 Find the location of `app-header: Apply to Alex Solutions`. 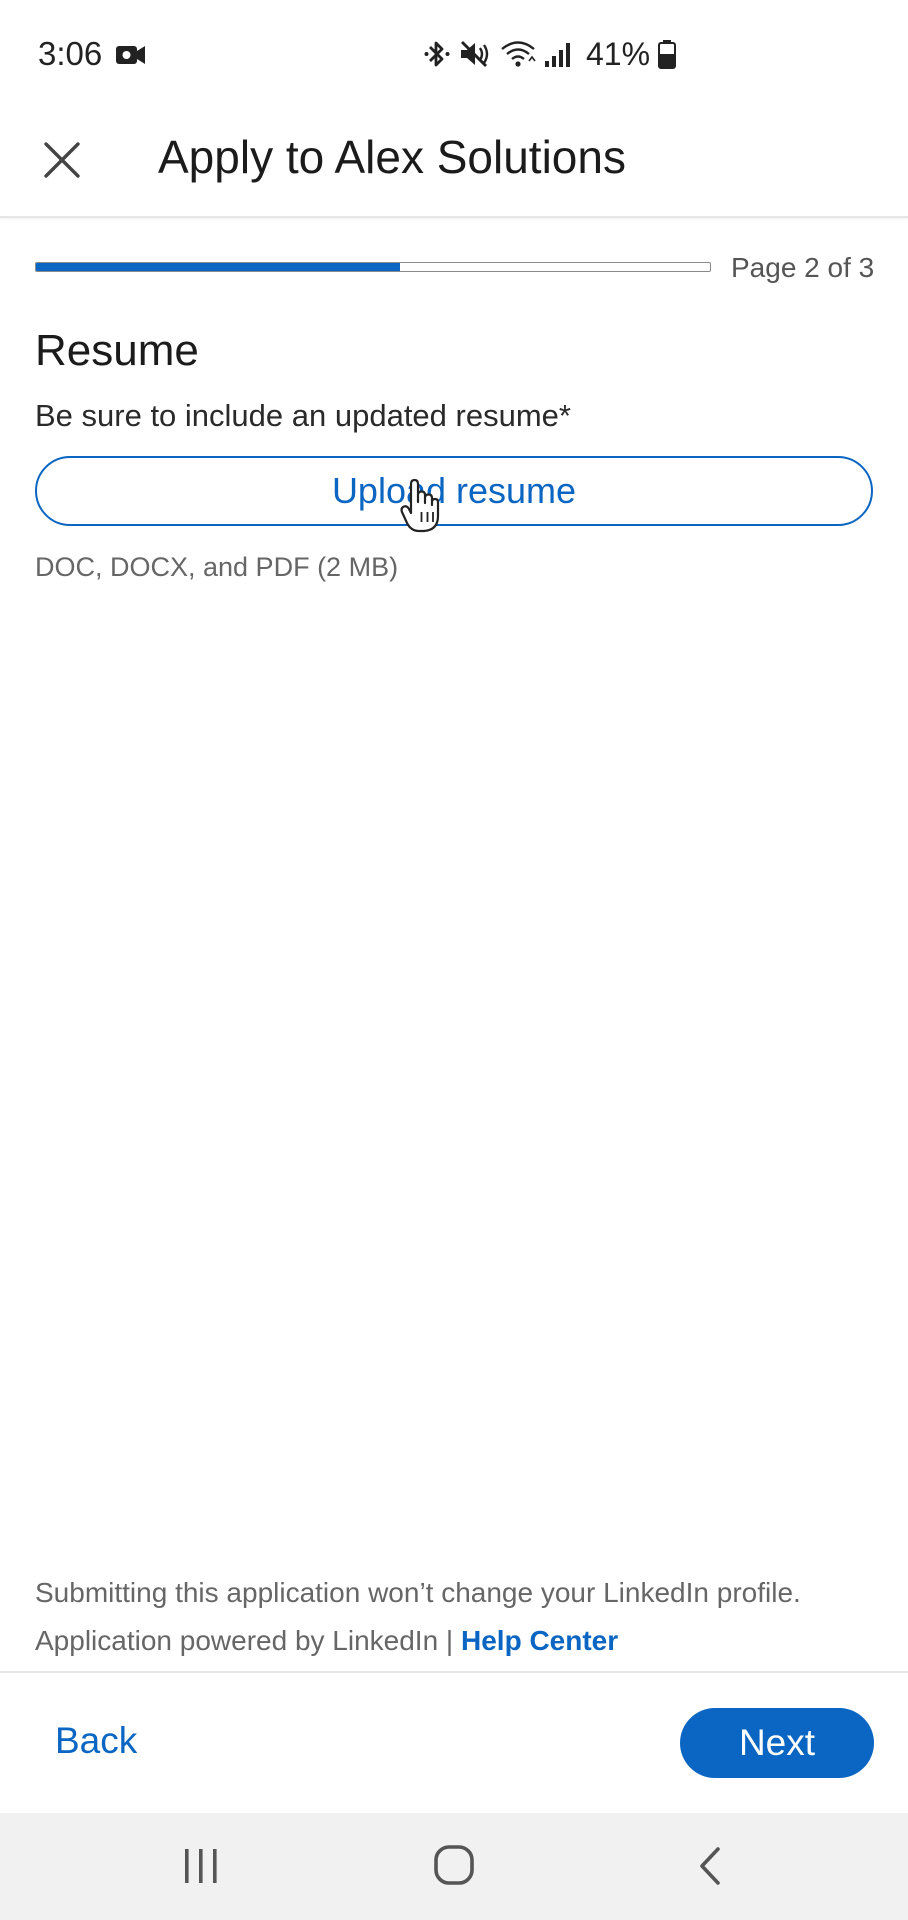

app-header: Apply to Alex Solutions is located at coordinates (454, 164).